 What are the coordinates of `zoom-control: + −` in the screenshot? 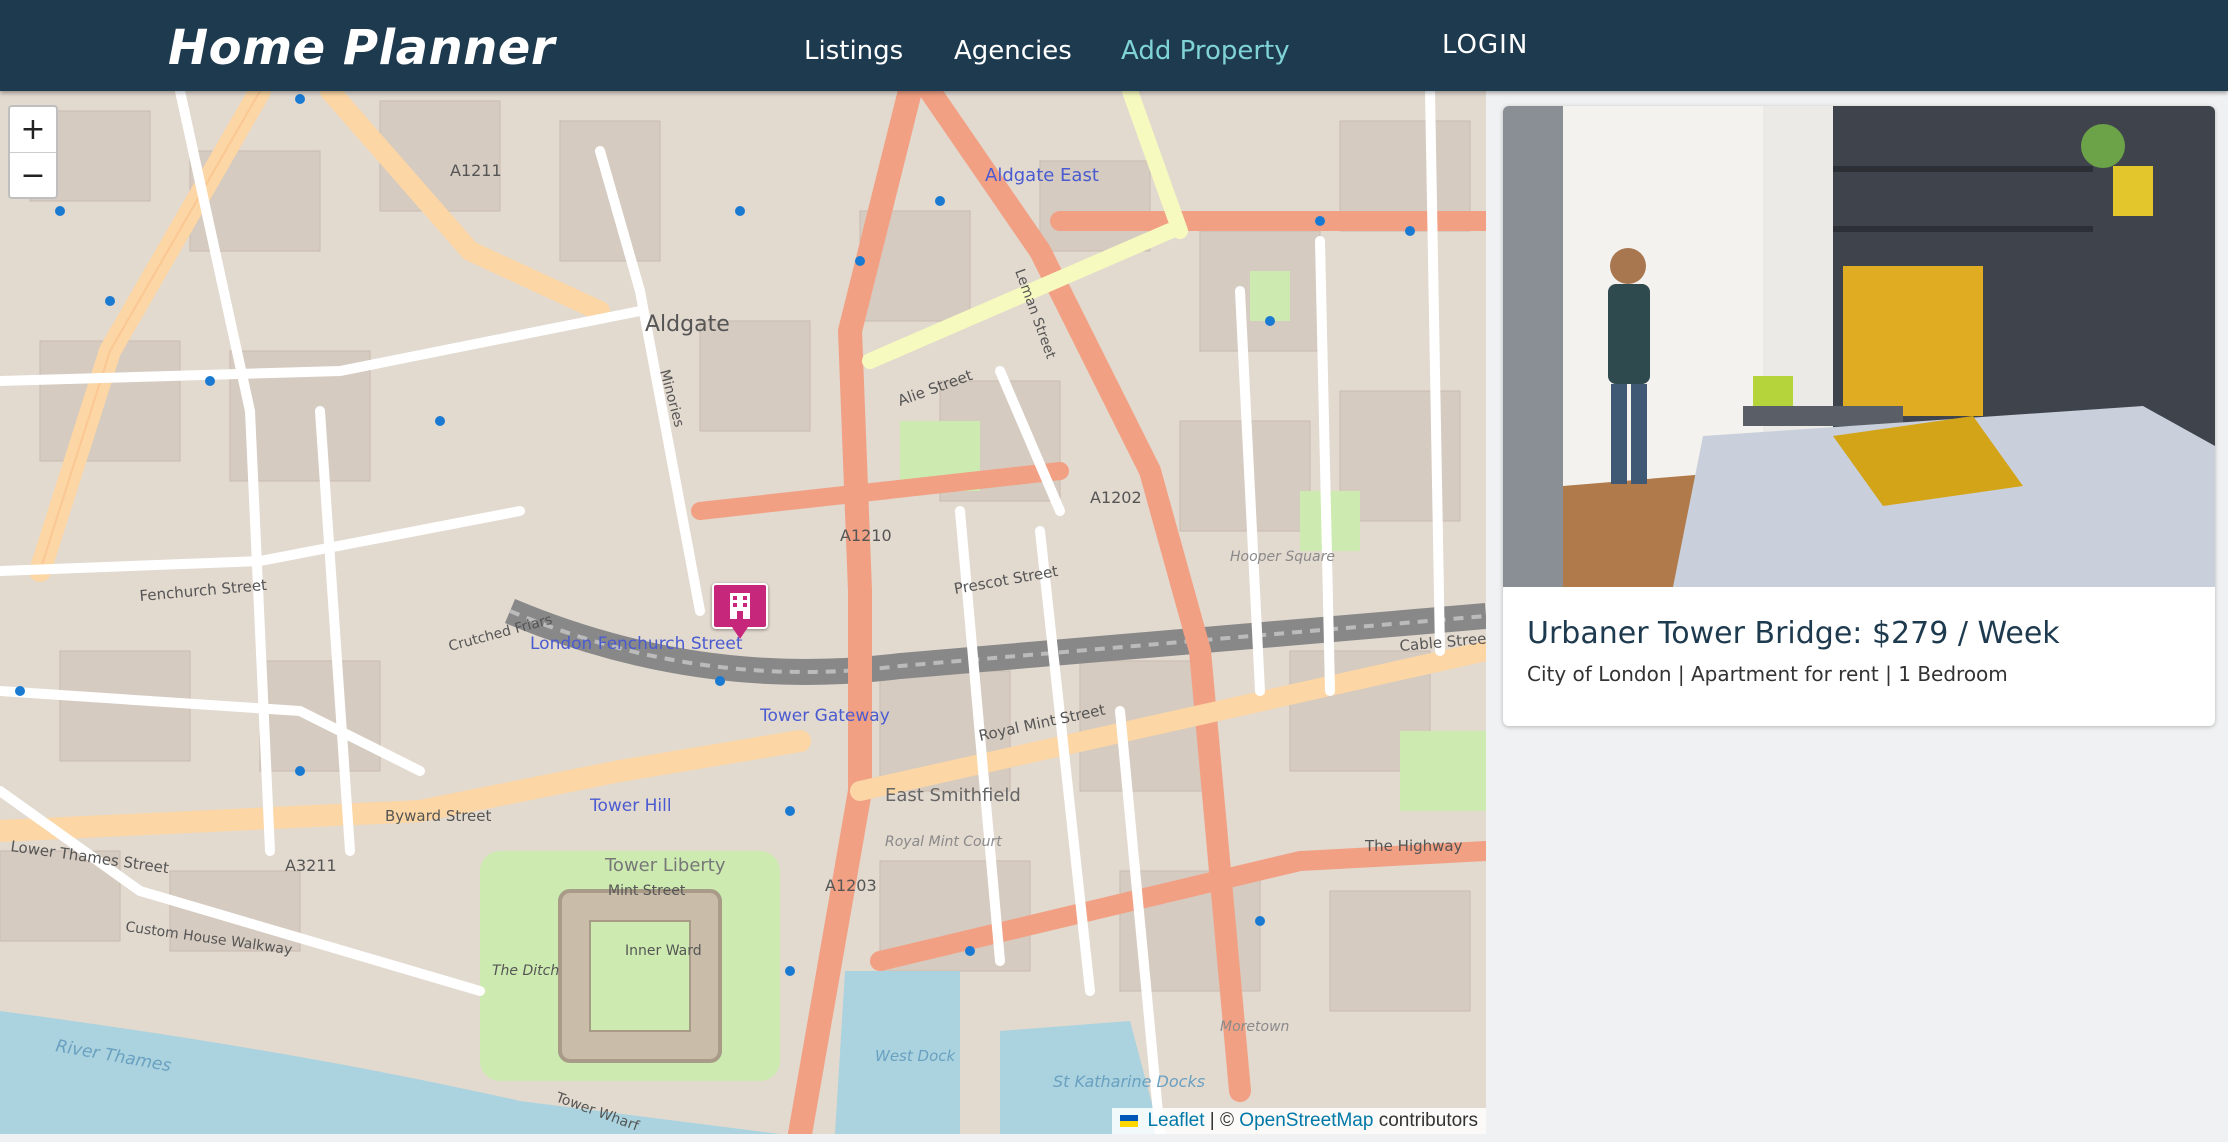 It's located at (33, 152).